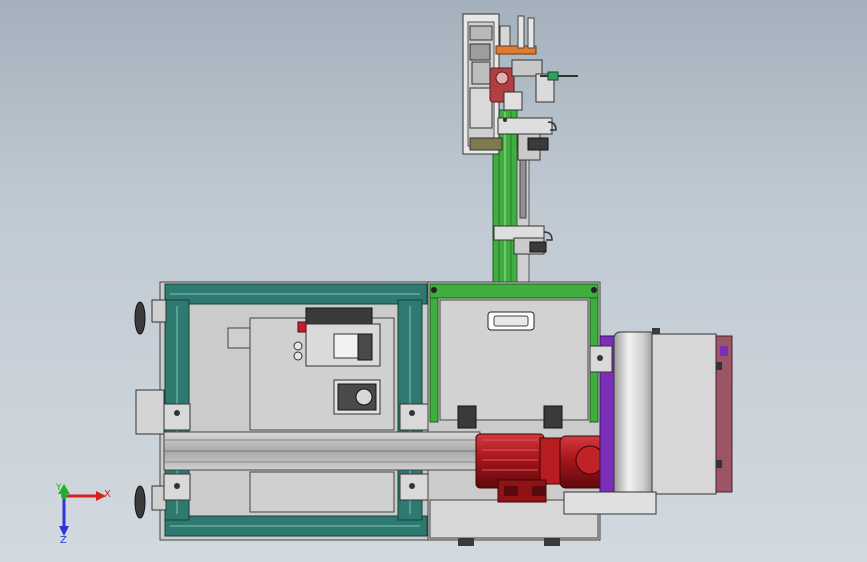  What do you see at coordinates (63, 540) in the screenshot?
I see `triad-z-label: Z` at bounding box center [63, 540].